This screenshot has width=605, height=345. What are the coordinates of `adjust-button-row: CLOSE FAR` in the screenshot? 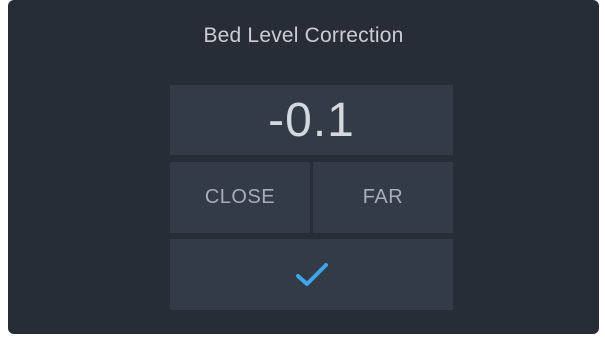 It's located at (311, 197).